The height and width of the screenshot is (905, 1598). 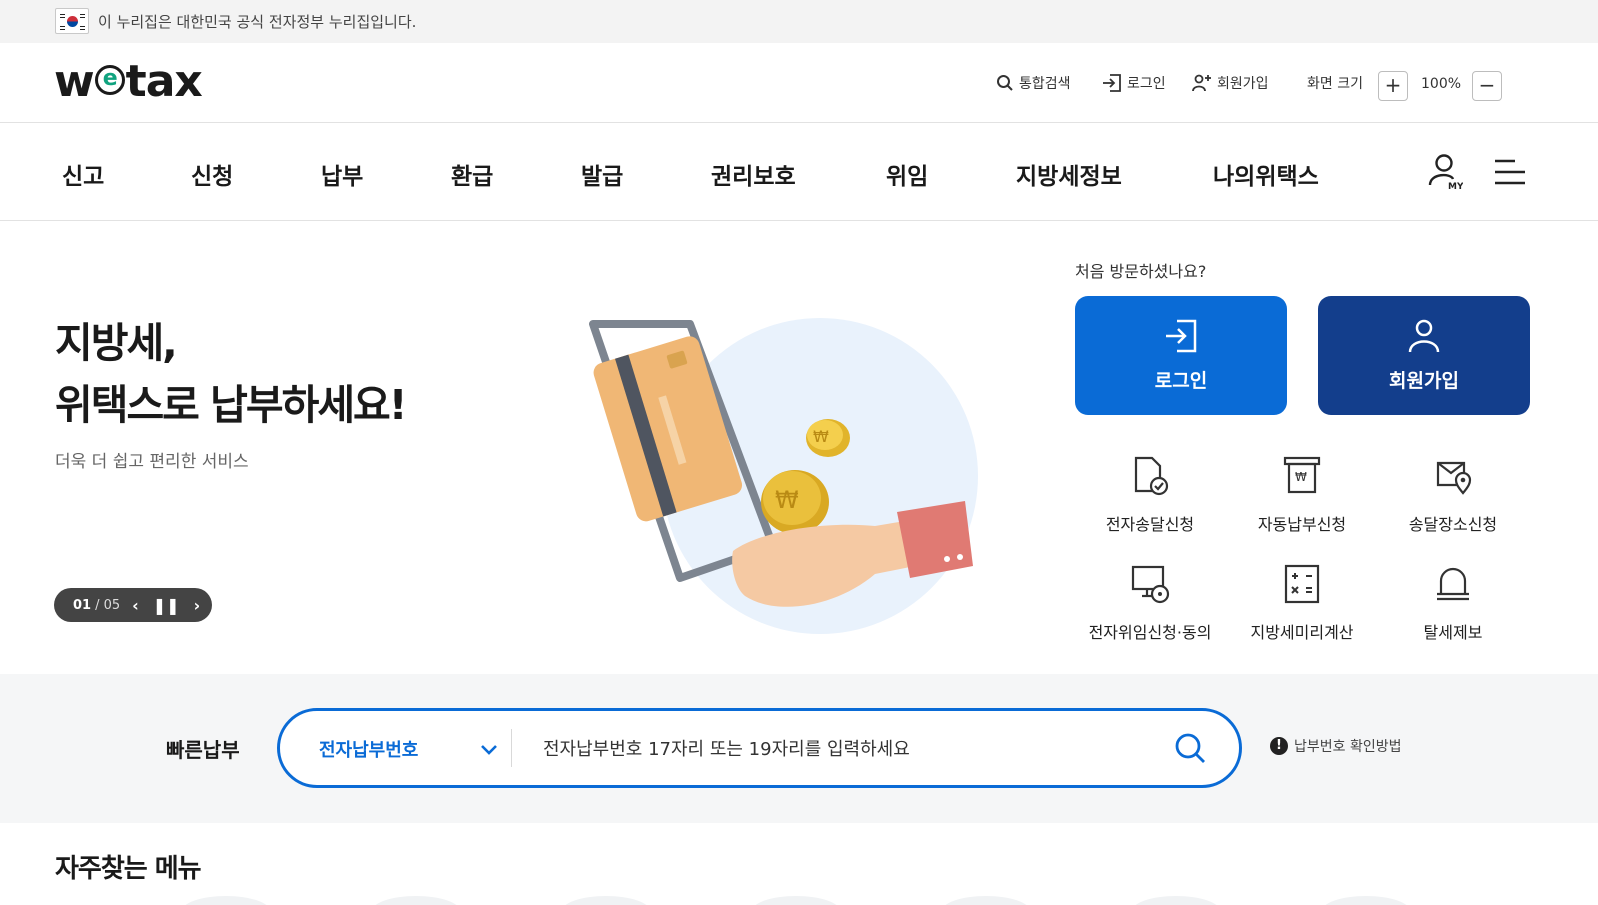 I want to click on nav-item-rights: 권리보호, so click(x=753, y=174).